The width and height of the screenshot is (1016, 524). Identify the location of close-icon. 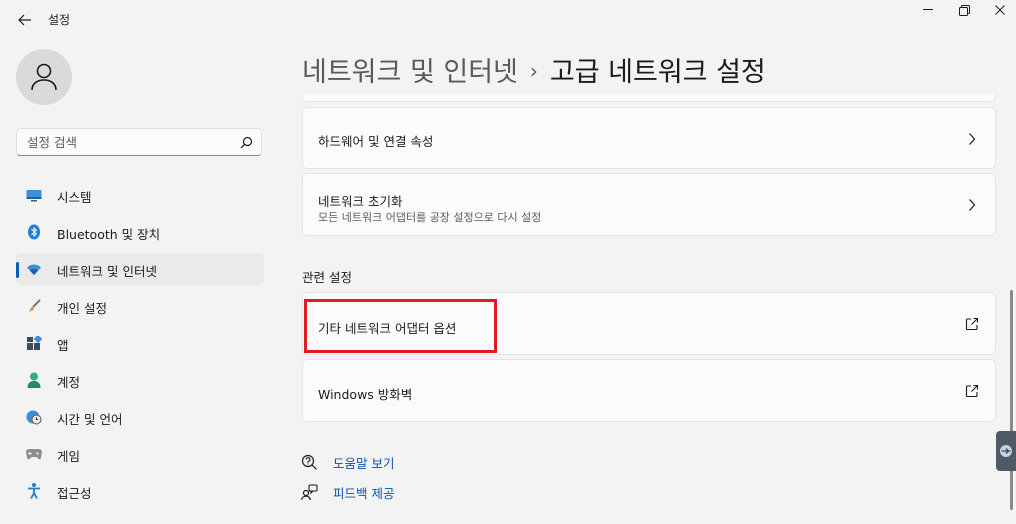
(1000, 10).